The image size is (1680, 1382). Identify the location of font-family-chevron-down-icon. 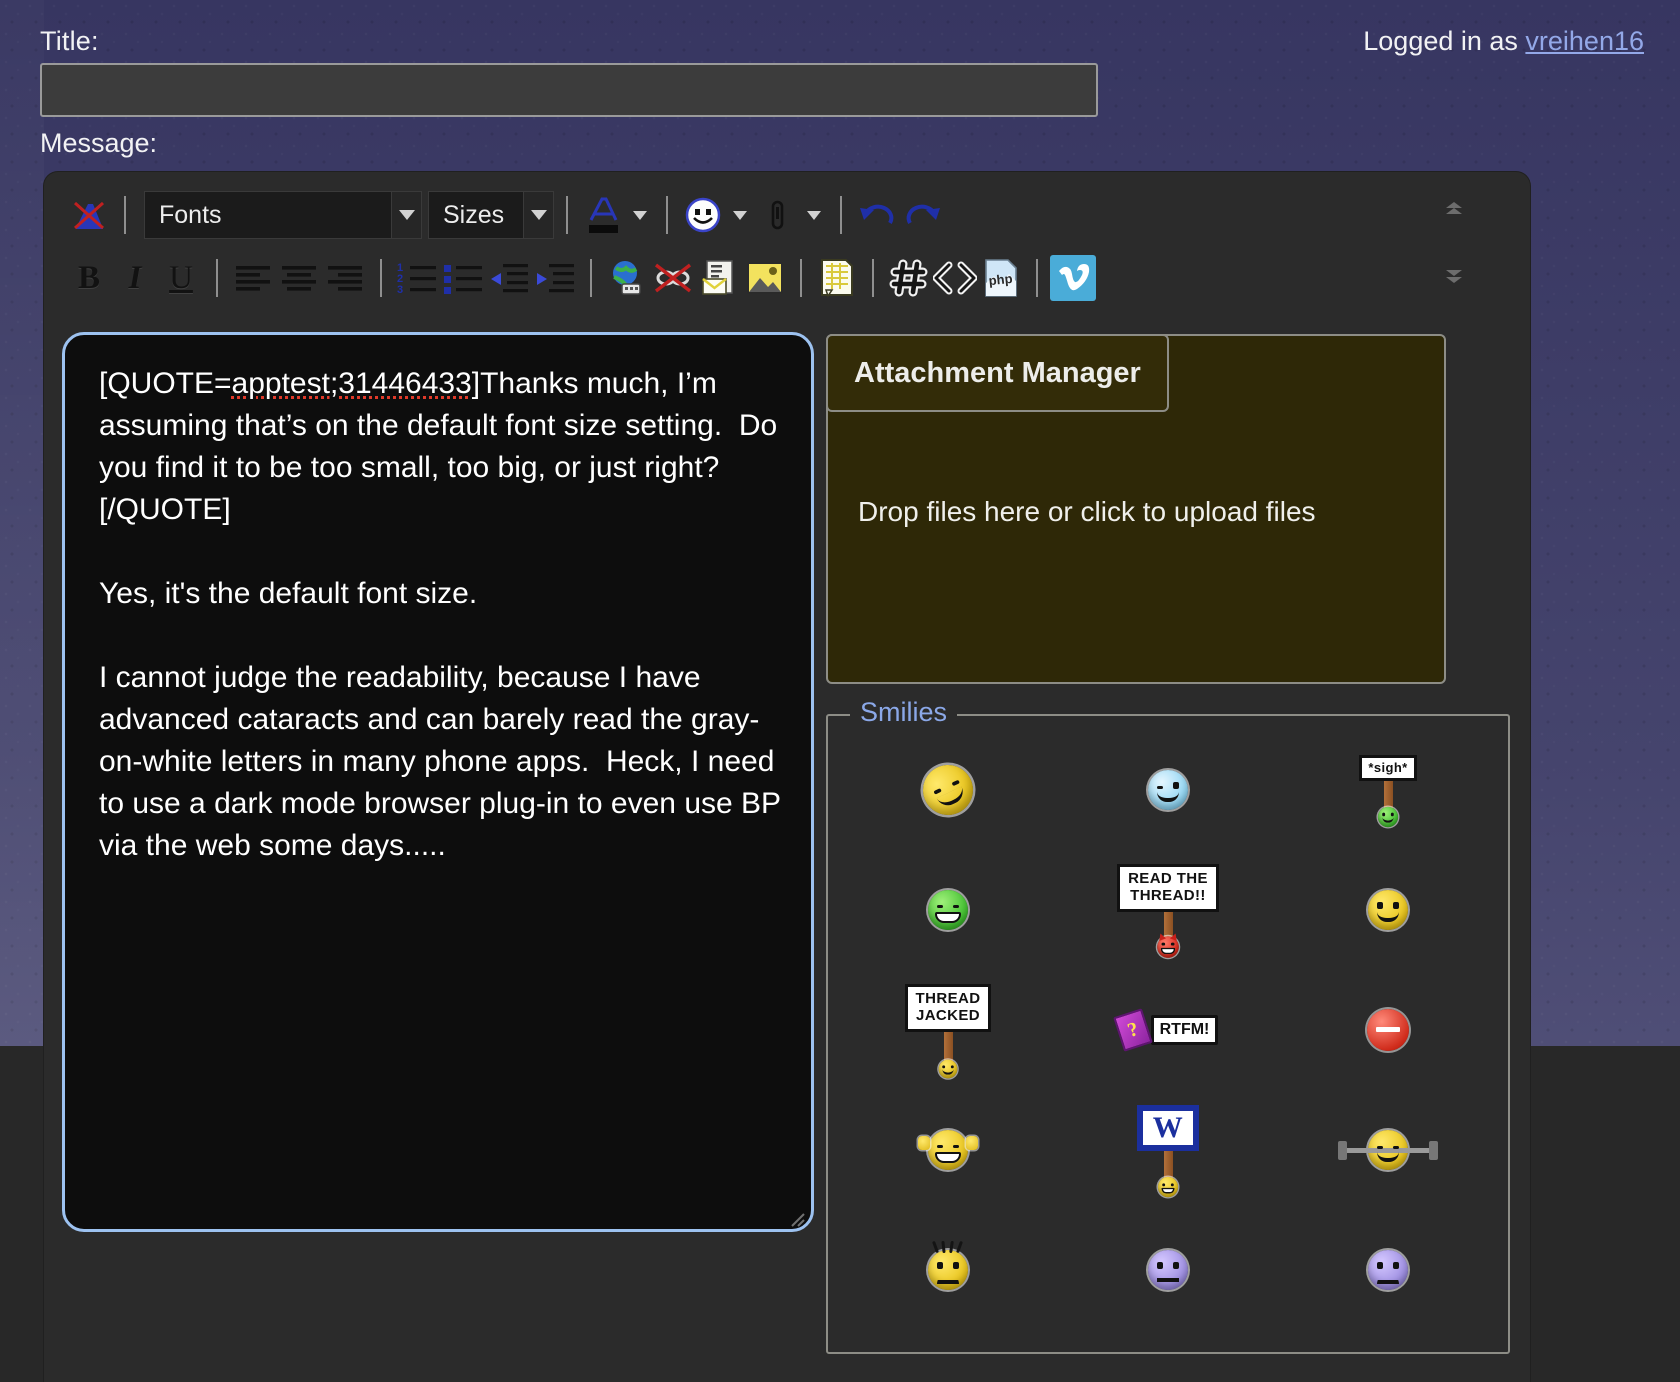
(407, 215).